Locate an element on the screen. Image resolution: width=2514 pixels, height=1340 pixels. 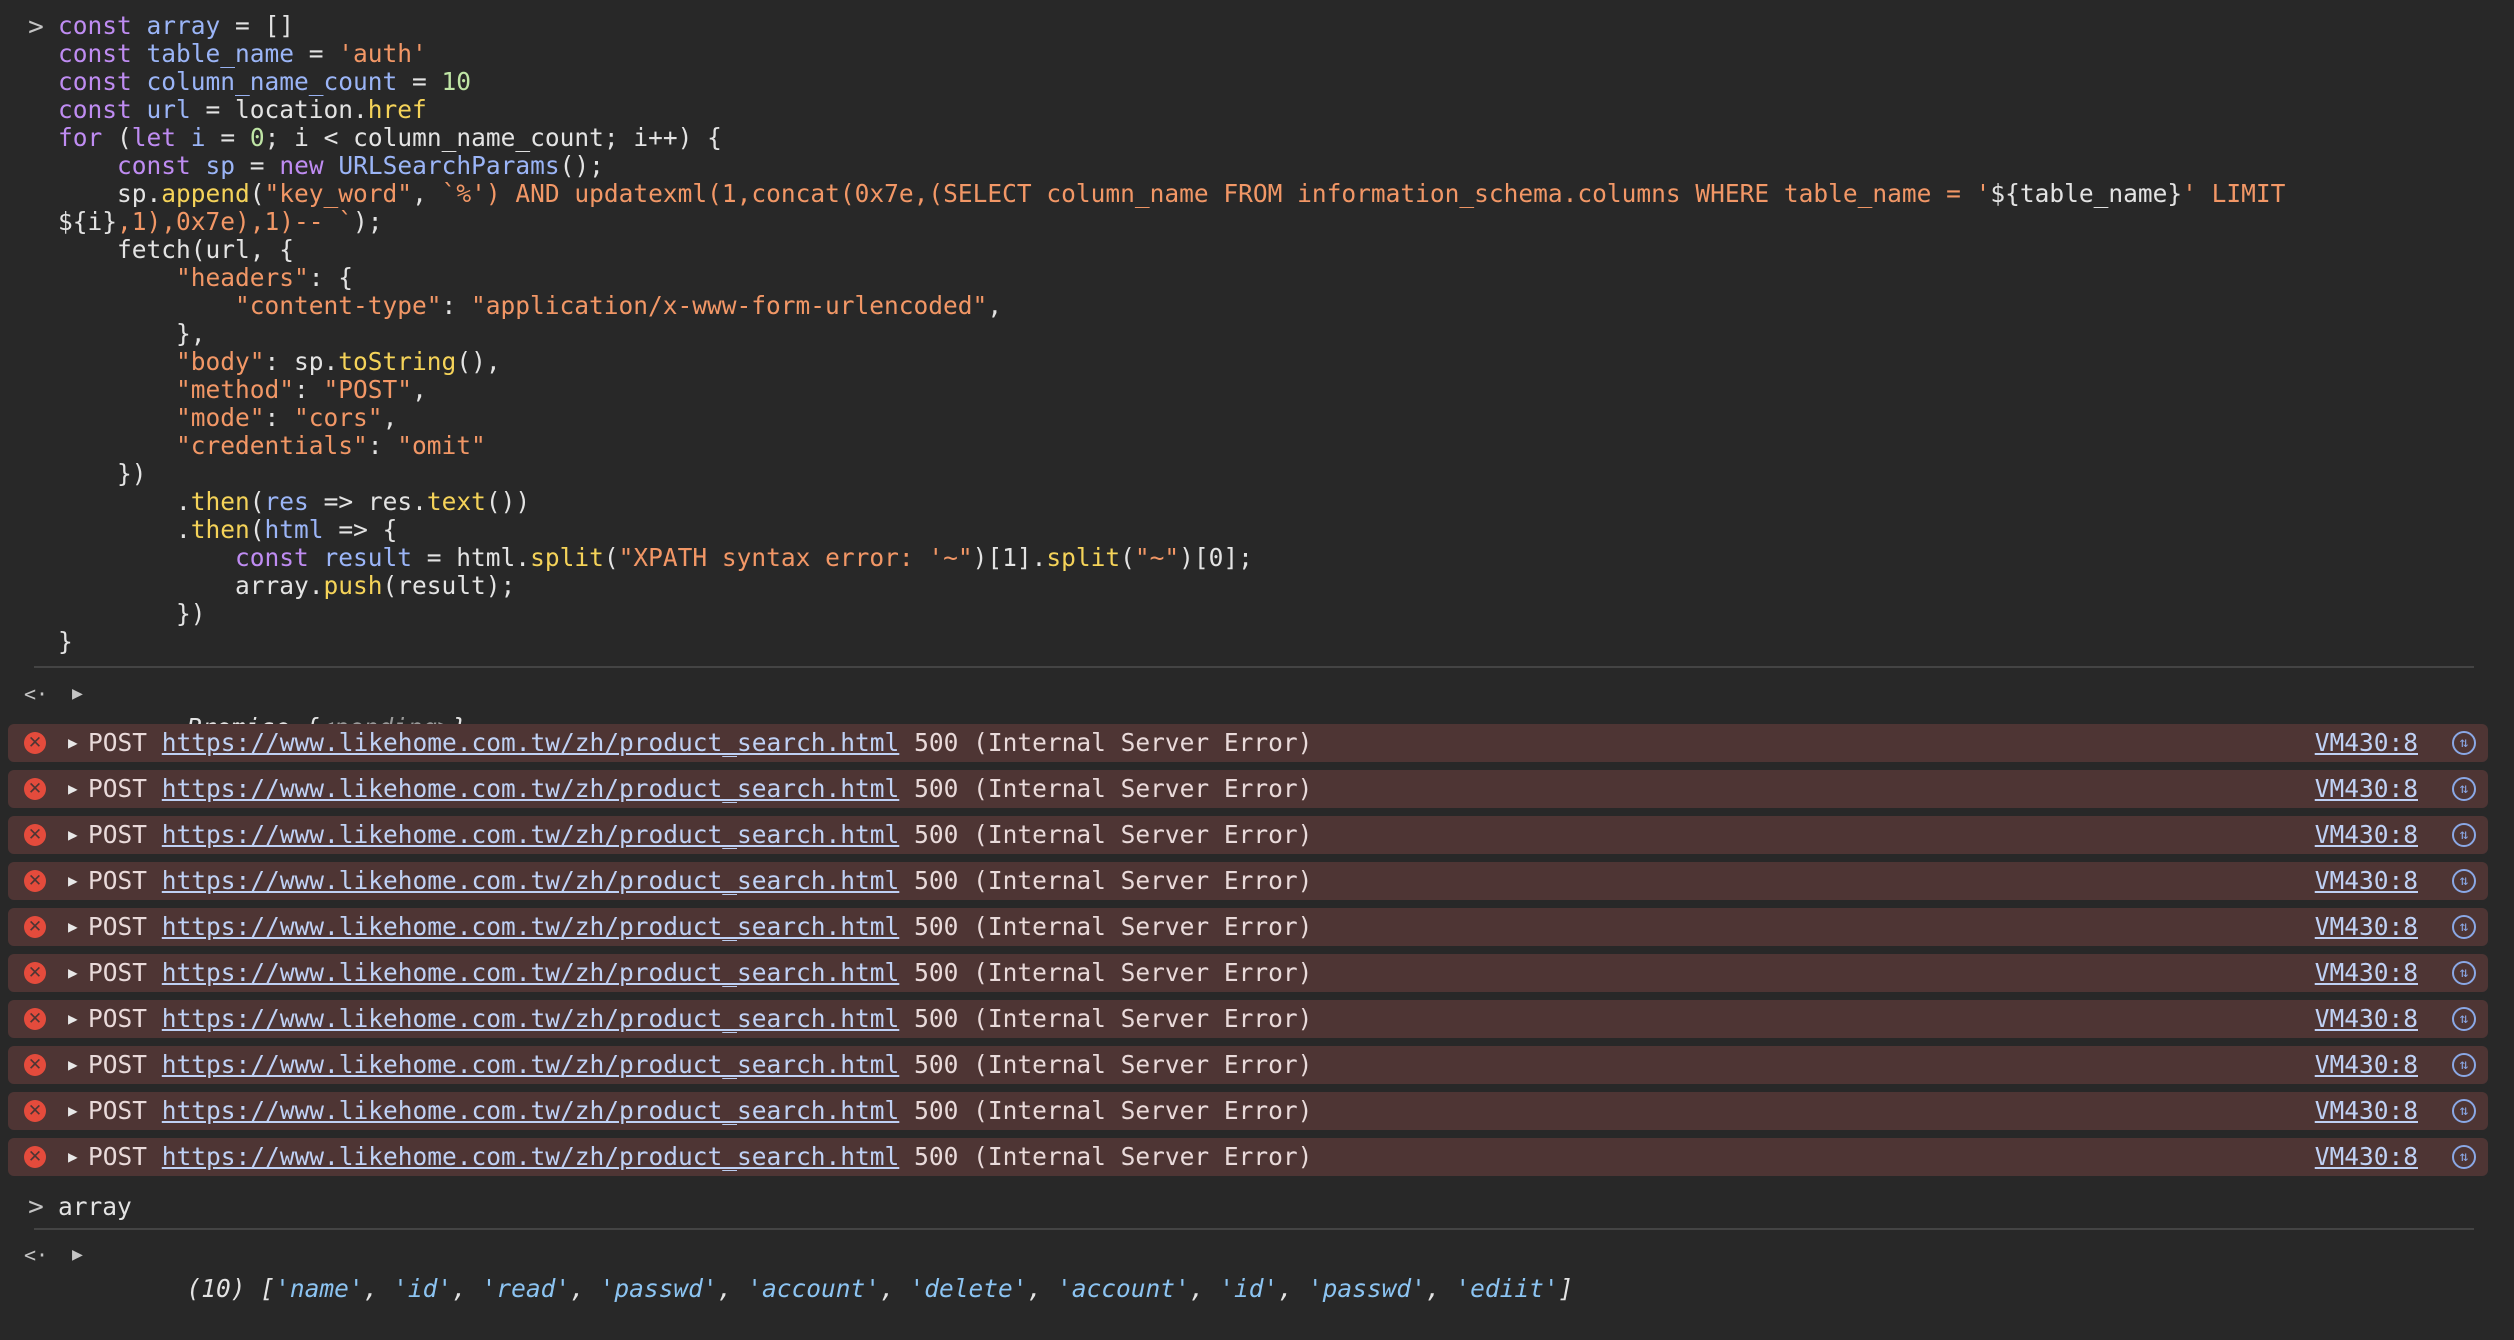
result-return-icon: <· is located at coordinates (36, 1255).